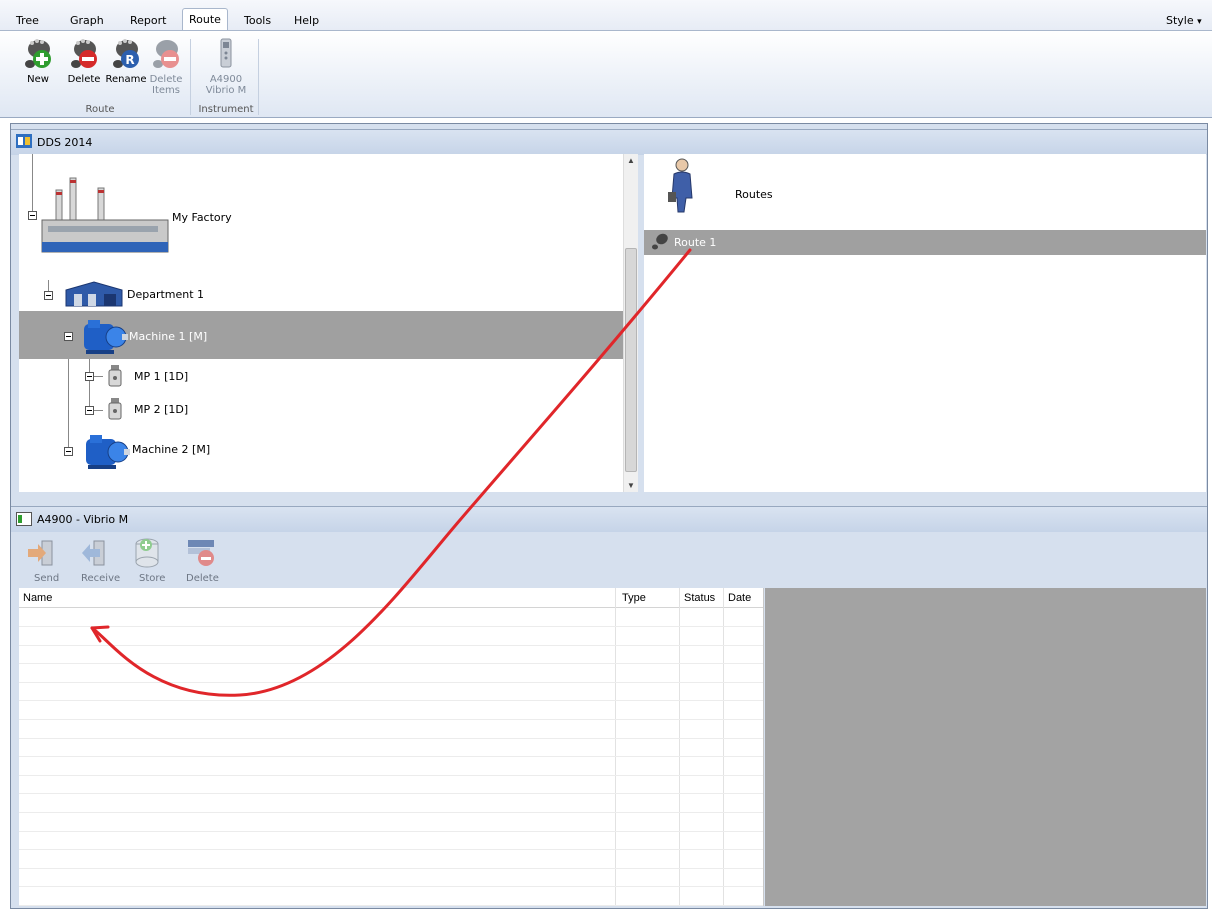 The image size is (1212, 911). Describe the element at coordinates (257, 20) in the screenshot. I see `tab-tools: Tools` at that location.